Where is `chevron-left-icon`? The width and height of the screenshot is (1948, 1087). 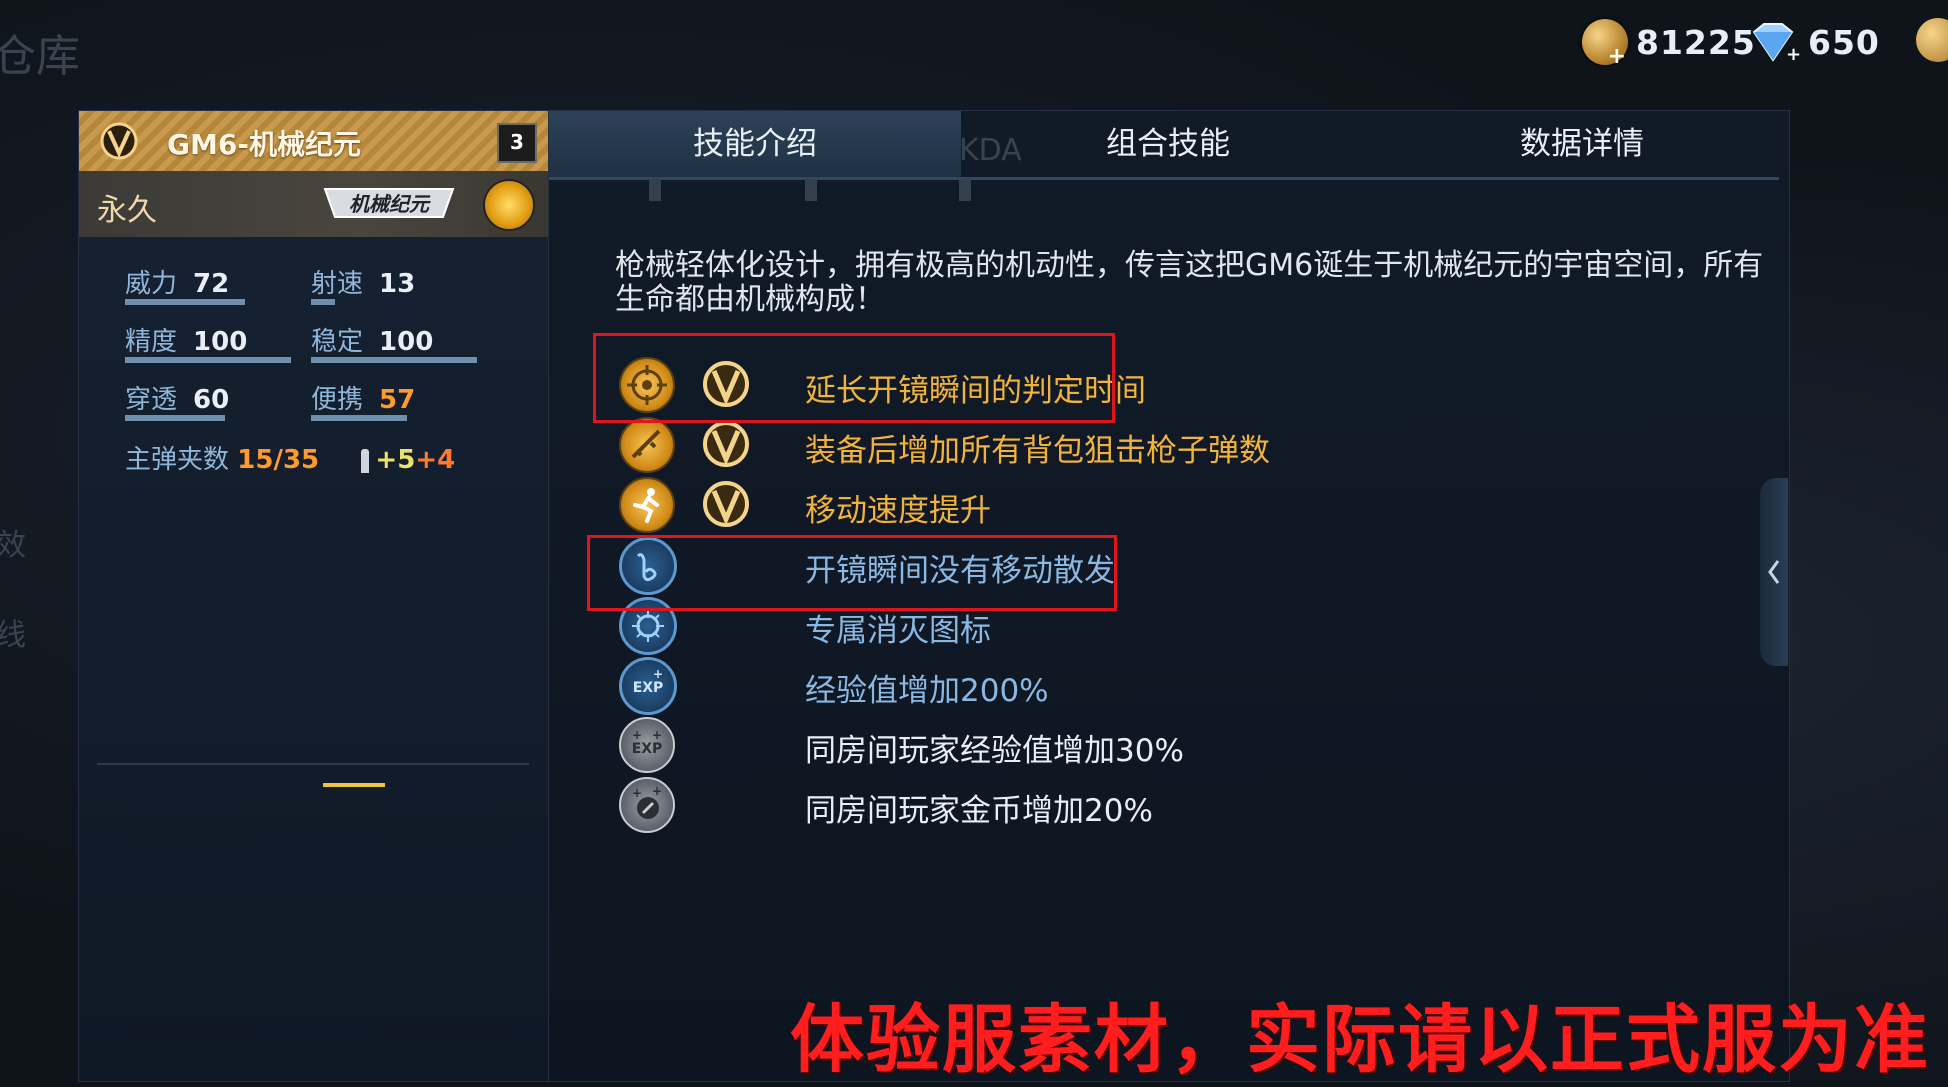 chevron-left-icon is located at coordinates (1774, 572).